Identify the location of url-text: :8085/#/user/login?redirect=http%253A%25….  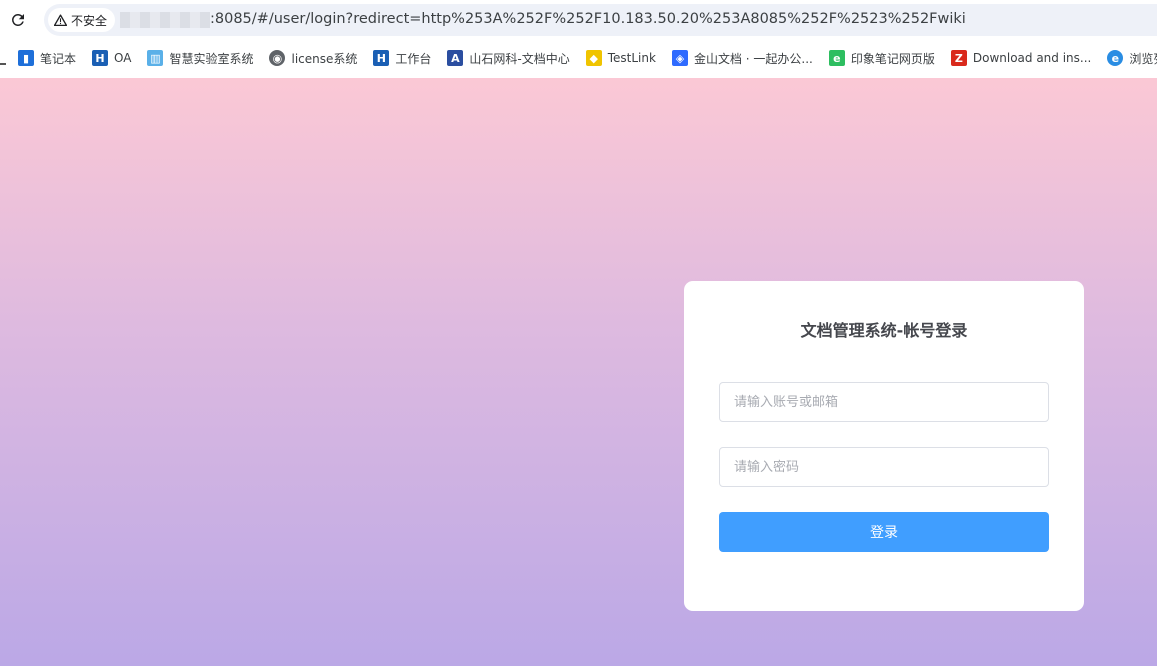
(588, 19).